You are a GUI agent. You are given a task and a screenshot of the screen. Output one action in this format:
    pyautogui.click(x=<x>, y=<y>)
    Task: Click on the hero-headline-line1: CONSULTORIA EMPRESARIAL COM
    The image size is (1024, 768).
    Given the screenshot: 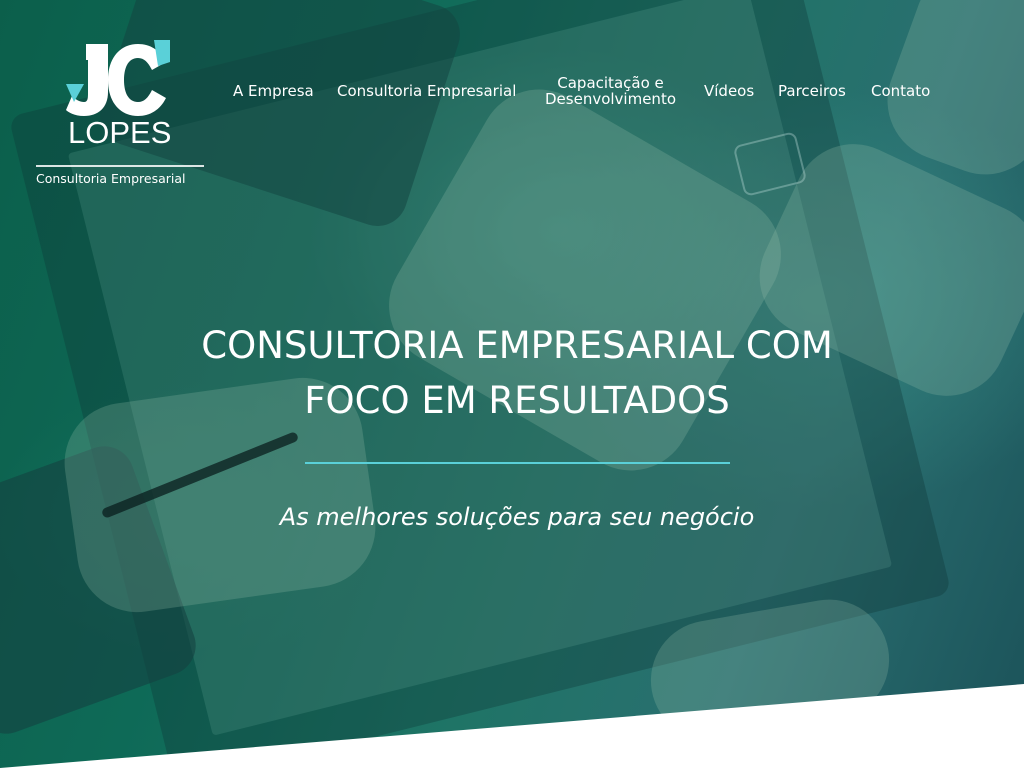 What is the action you would take?
    pyautogui.click(x=517, y=345)
    